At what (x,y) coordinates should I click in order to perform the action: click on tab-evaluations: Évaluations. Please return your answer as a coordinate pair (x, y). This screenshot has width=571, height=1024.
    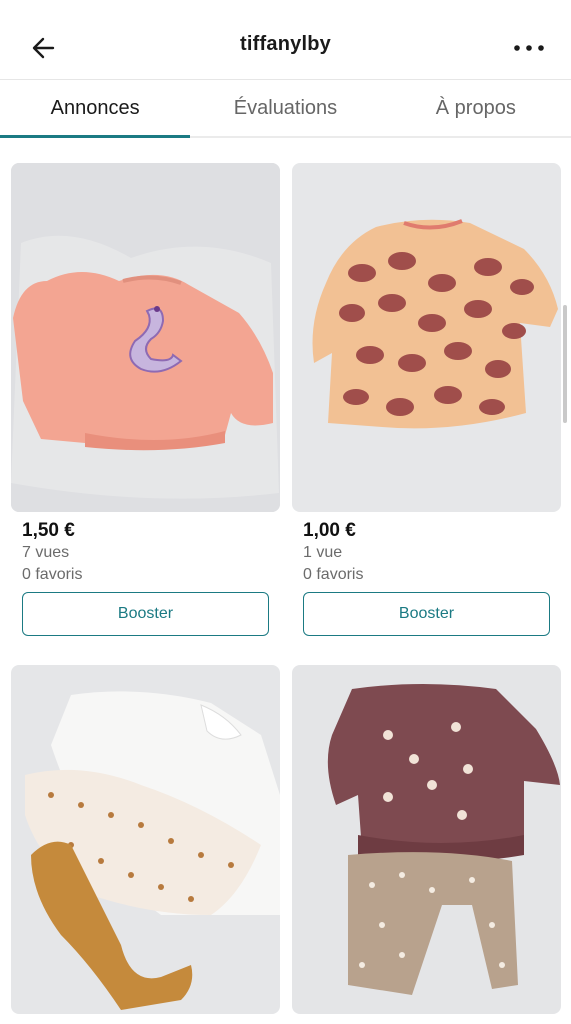
    Looking at the image, I should click on (285, 108).